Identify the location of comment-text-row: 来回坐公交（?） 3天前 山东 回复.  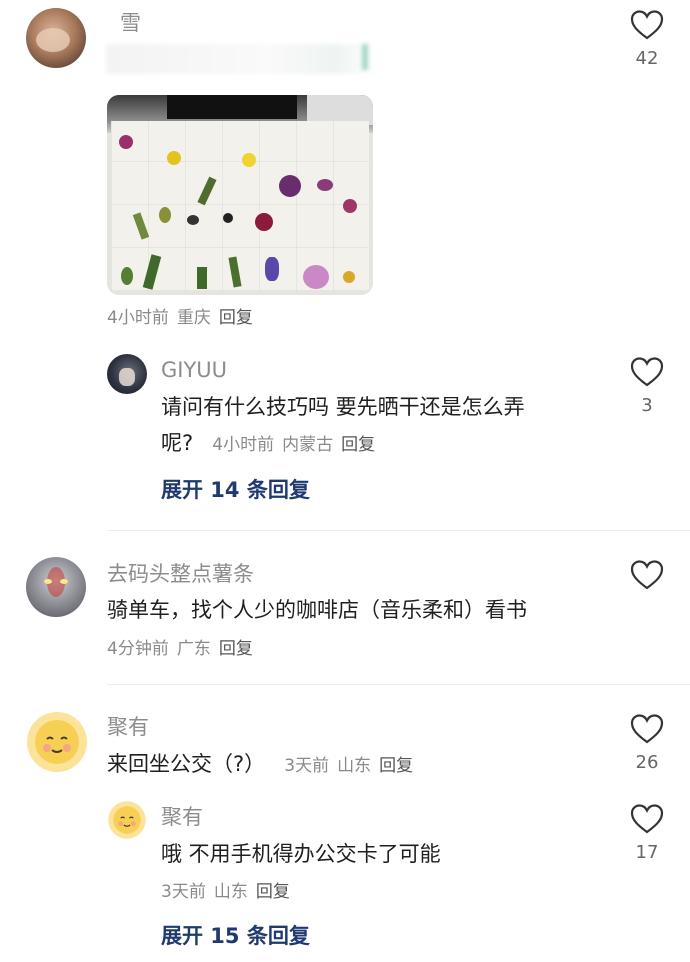
(260, 764).